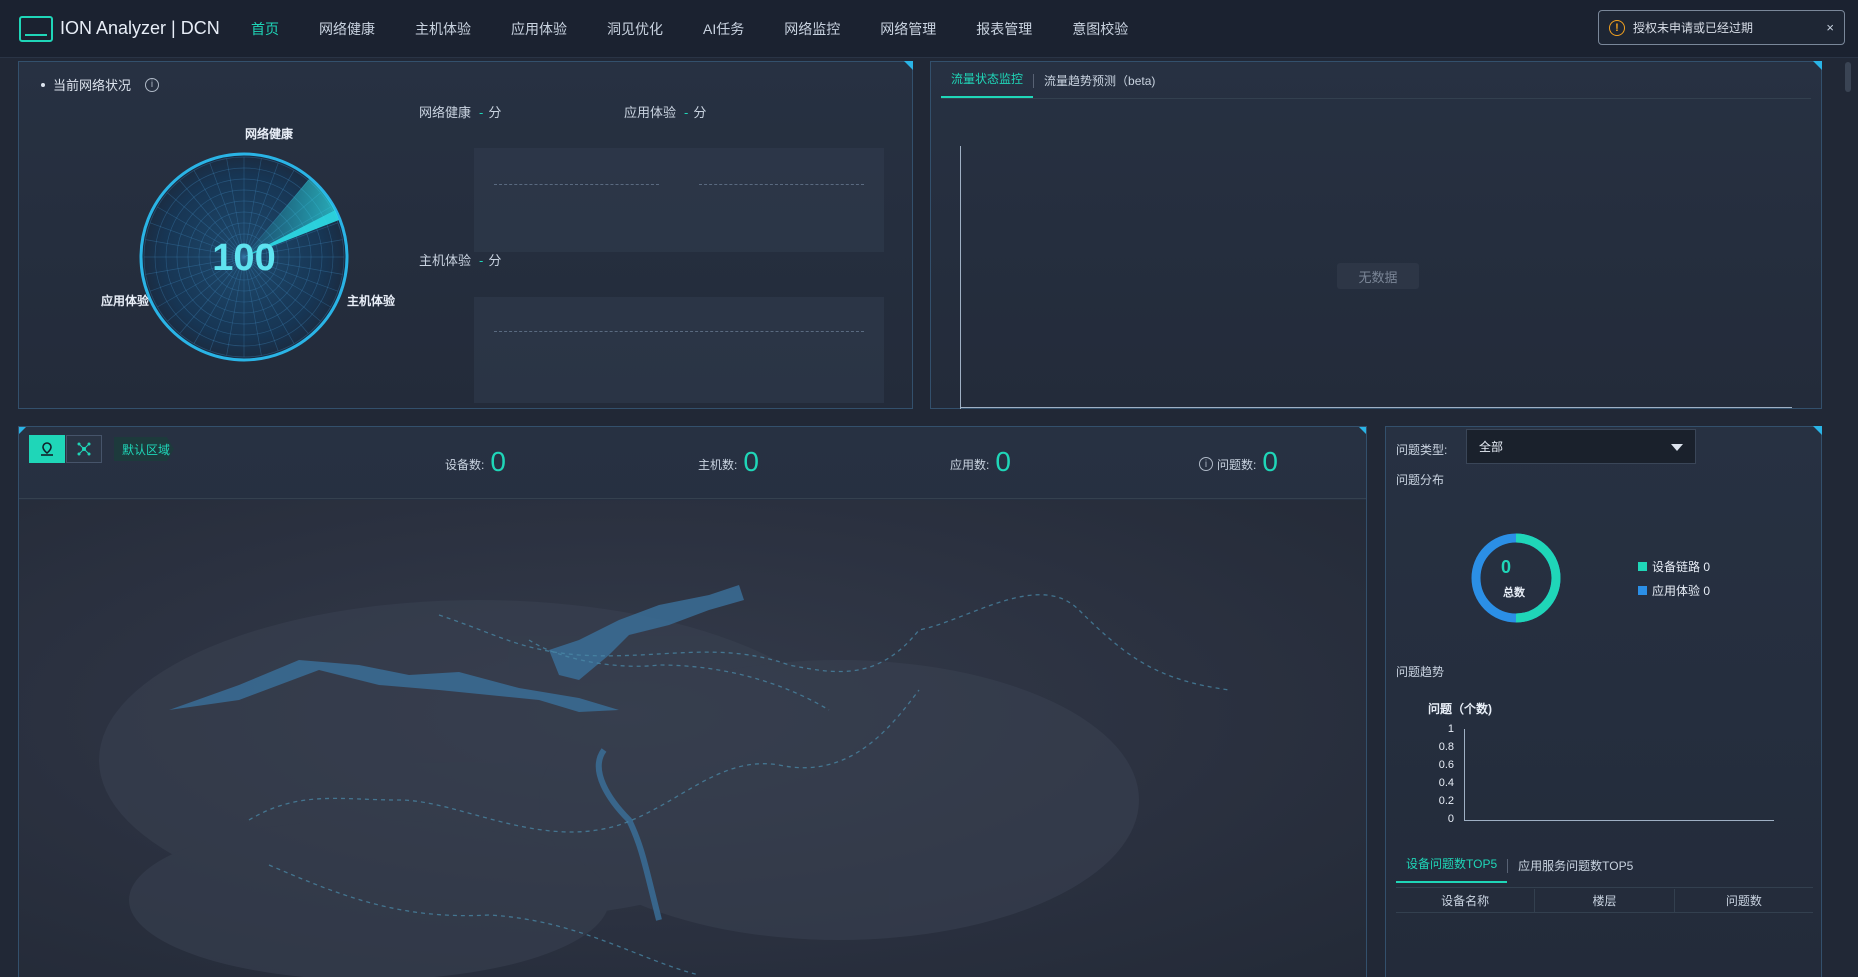 This screenshot has height=977, width=1858. Describe the element at coordinates (1681, 591) in the screenshot. I see `legend-app-experience-label: 应用体验 0` at that location.